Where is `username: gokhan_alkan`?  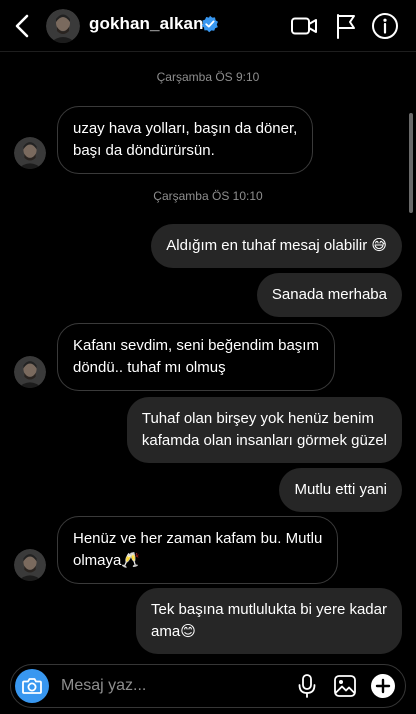
username: gokhan_alkan is located at coordinates (146, 24).